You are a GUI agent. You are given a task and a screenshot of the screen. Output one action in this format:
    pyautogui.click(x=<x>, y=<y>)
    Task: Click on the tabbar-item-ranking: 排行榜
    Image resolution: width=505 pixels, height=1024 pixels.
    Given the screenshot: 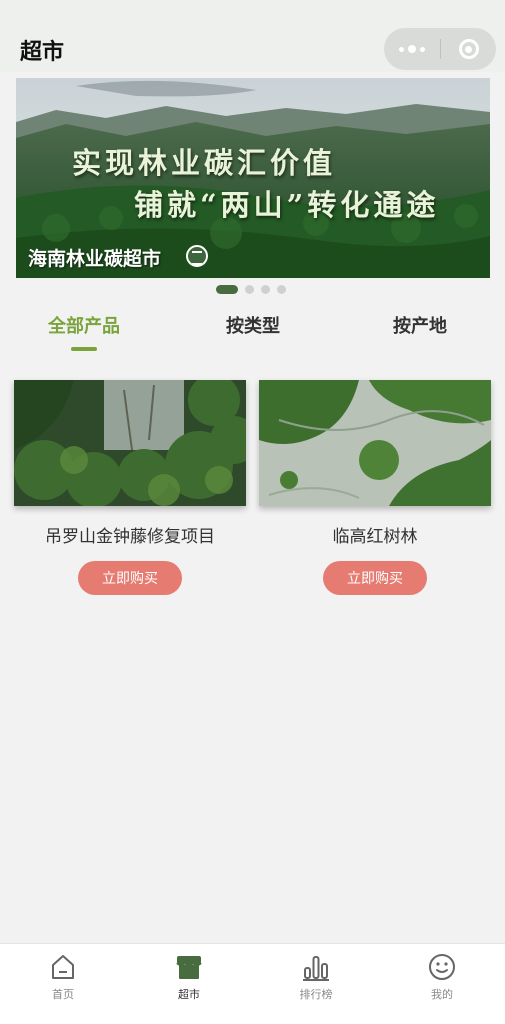 What is the action you would take?
    pyautogui.click(x=316, y=977)
    